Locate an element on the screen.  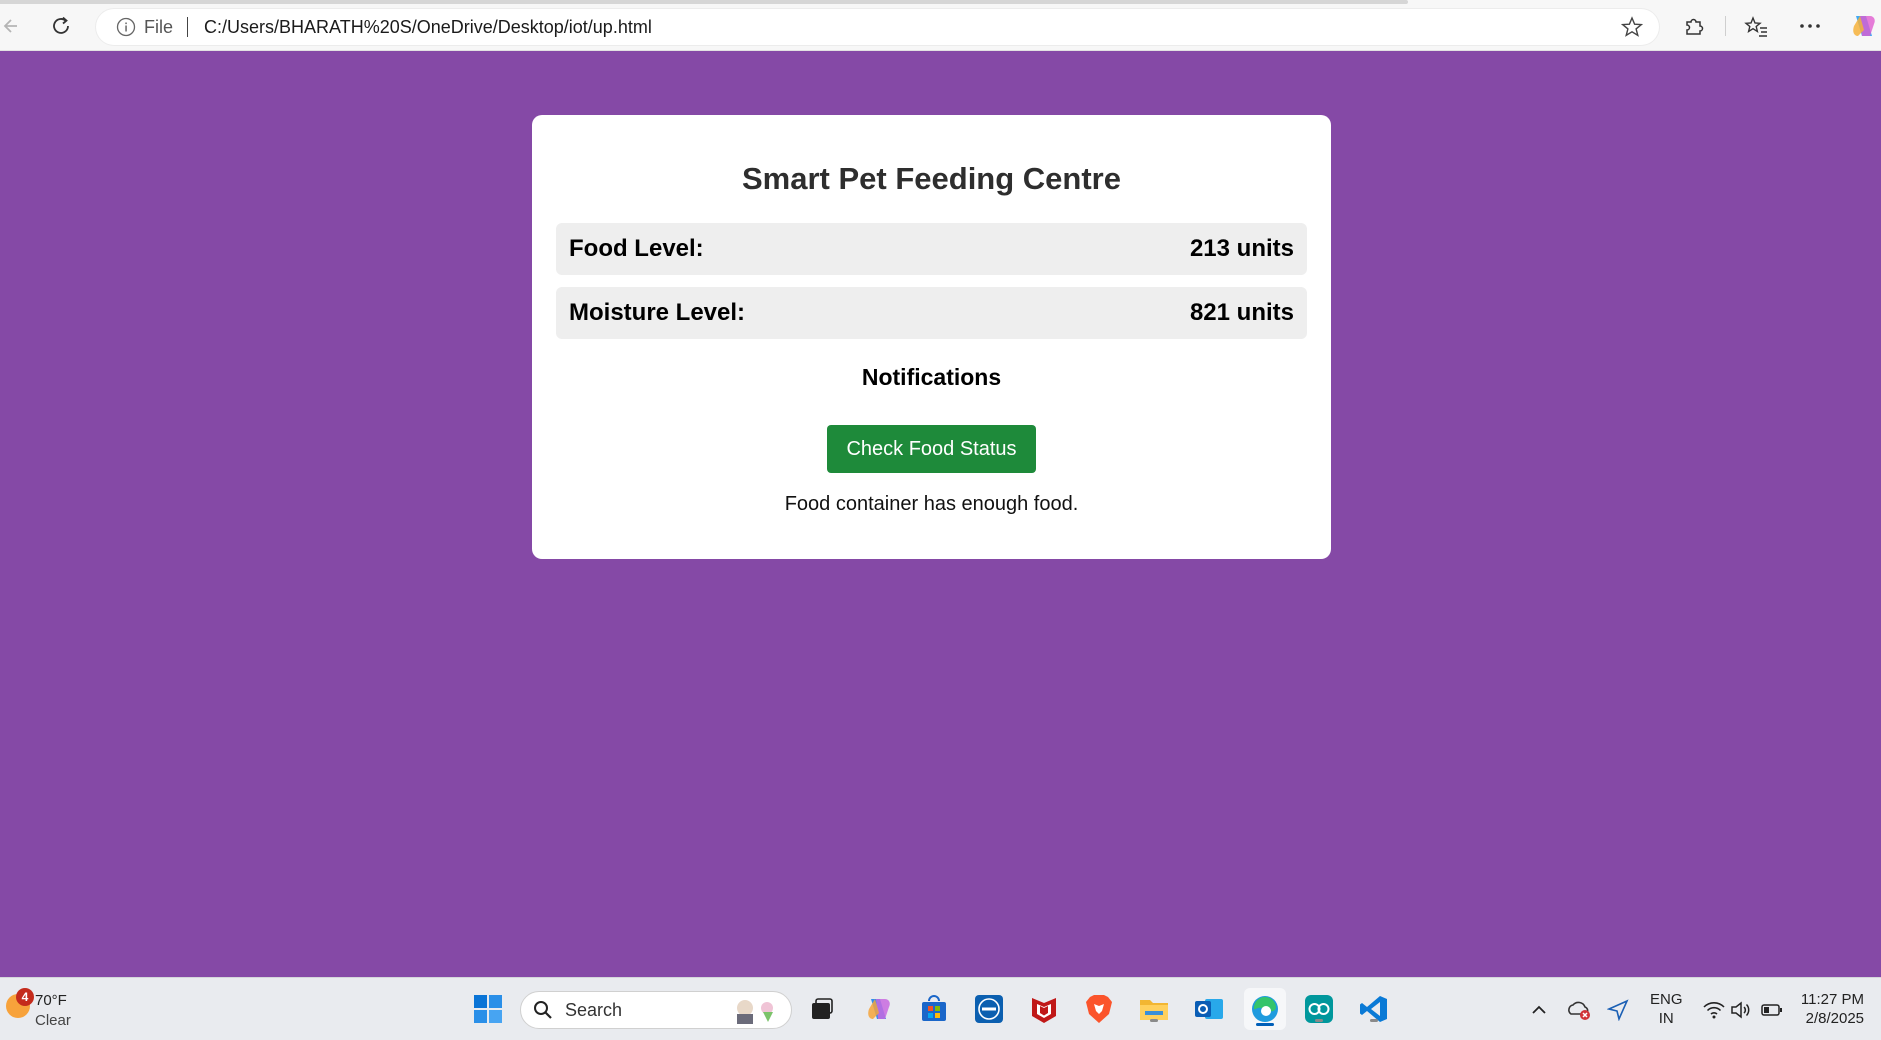
mcafee-button is located at coordinates (1044, 1009).